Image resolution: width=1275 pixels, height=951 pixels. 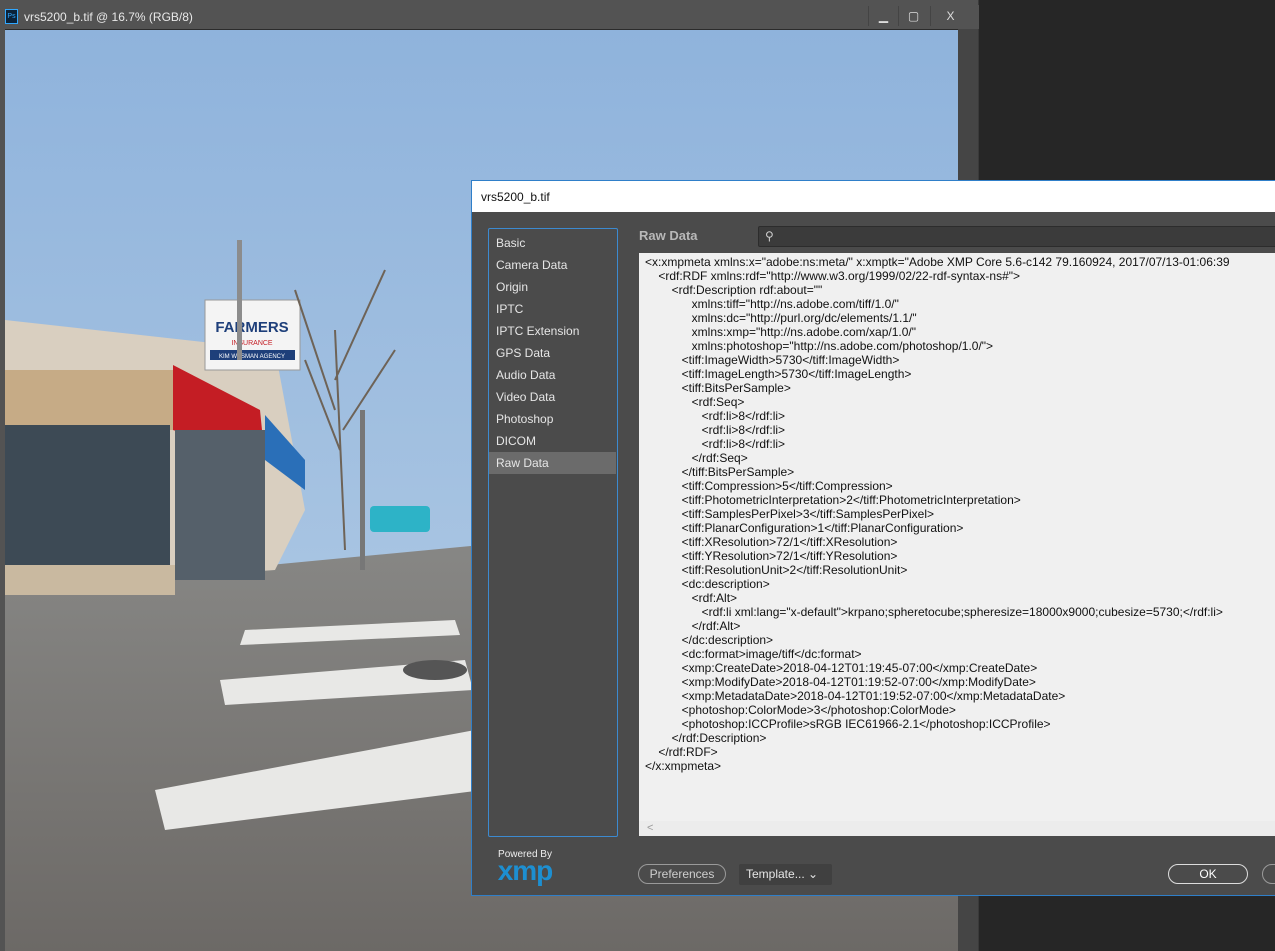 What do you see at coordinates (682, 874) in the screenshot?
I see `preferences-button: Preferences` at bounding box center [682, 874].